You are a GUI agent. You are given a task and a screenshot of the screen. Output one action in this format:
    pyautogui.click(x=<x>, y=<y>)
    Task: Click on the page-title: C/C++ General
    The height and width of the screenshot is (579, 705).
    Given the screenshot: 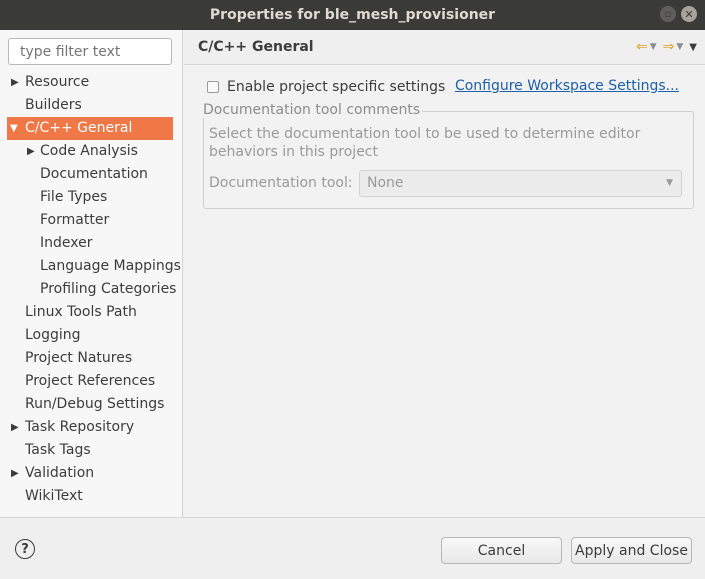 What is the action you would take?
    pyautogui.click(x=256, y=47)
    